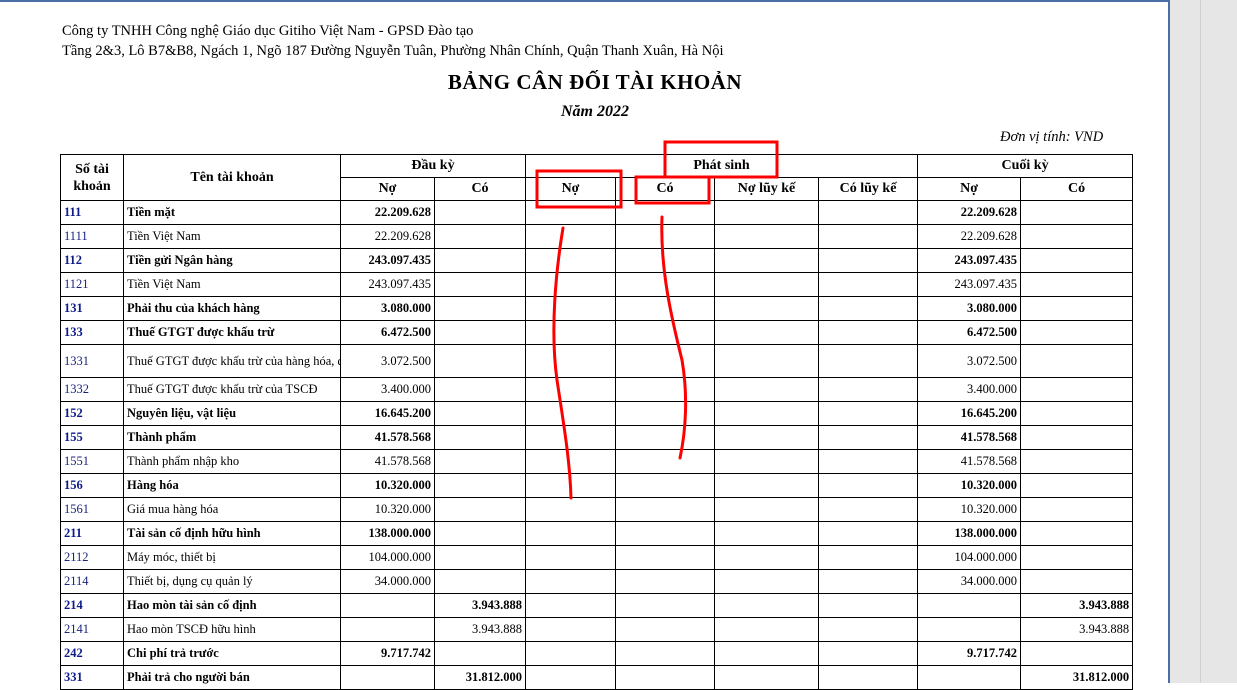  I want to click on account-name-cell: Tiền Việt Nam, so click(232, 284).